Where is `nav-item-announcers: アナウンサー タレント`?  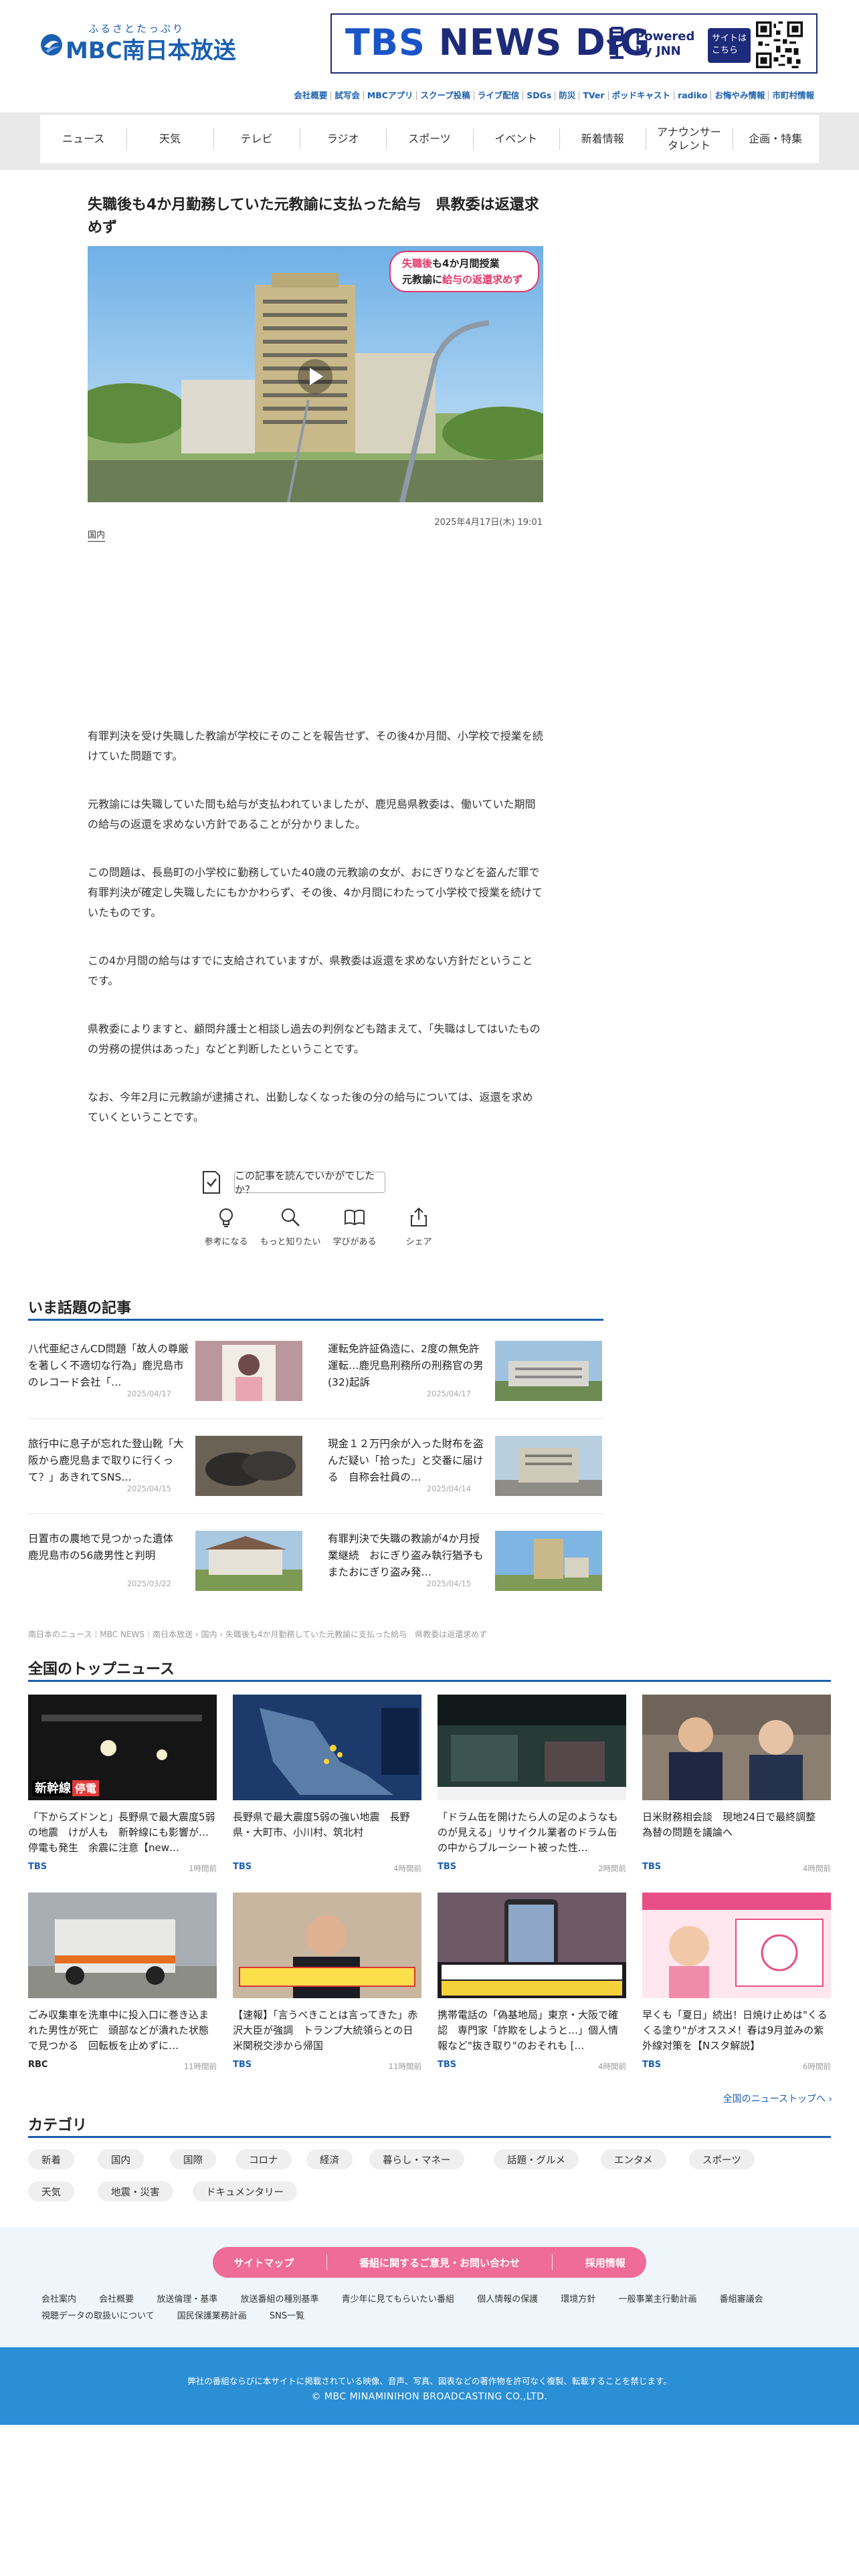
nav-item-announcers: アナウンサー タレント is located at coordinates (689, 139).